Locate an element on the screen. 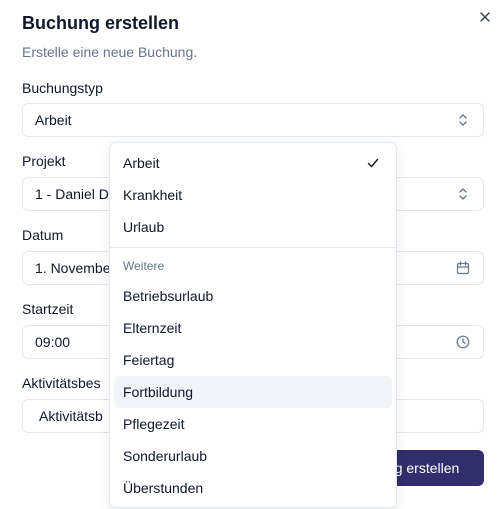 The height and width of the screenshot is (509, 499). dialog-title: Buchung erstellen is located at coordinates (101, 23).